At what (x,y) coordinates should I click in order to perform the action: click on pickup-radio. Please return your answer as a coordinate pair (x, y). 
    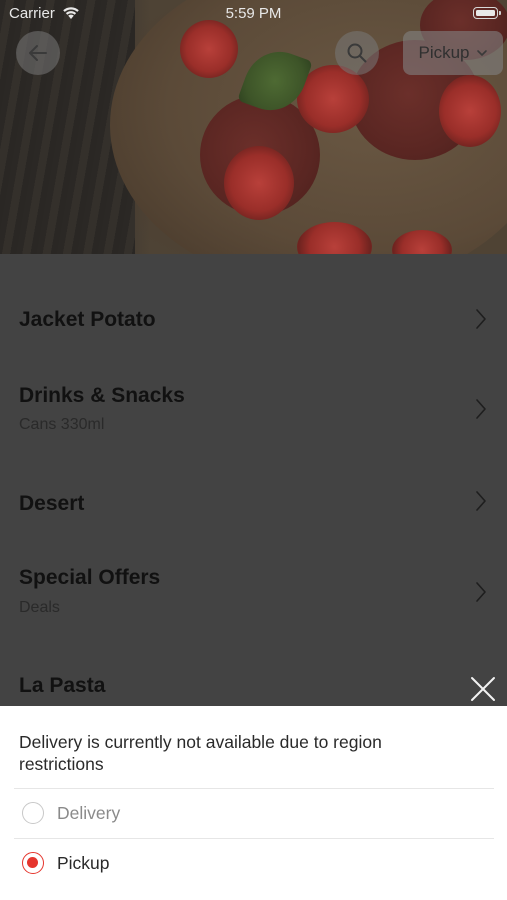
    Looking at the image, I should click on (33, 863).